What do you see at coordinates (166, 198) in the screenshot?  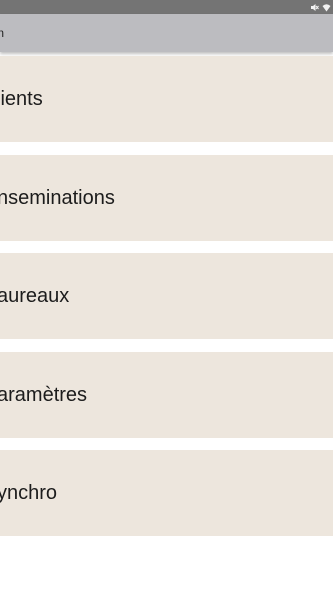 I see `menu-item-inseminations: nseminations` at bounding box center [166, 198].